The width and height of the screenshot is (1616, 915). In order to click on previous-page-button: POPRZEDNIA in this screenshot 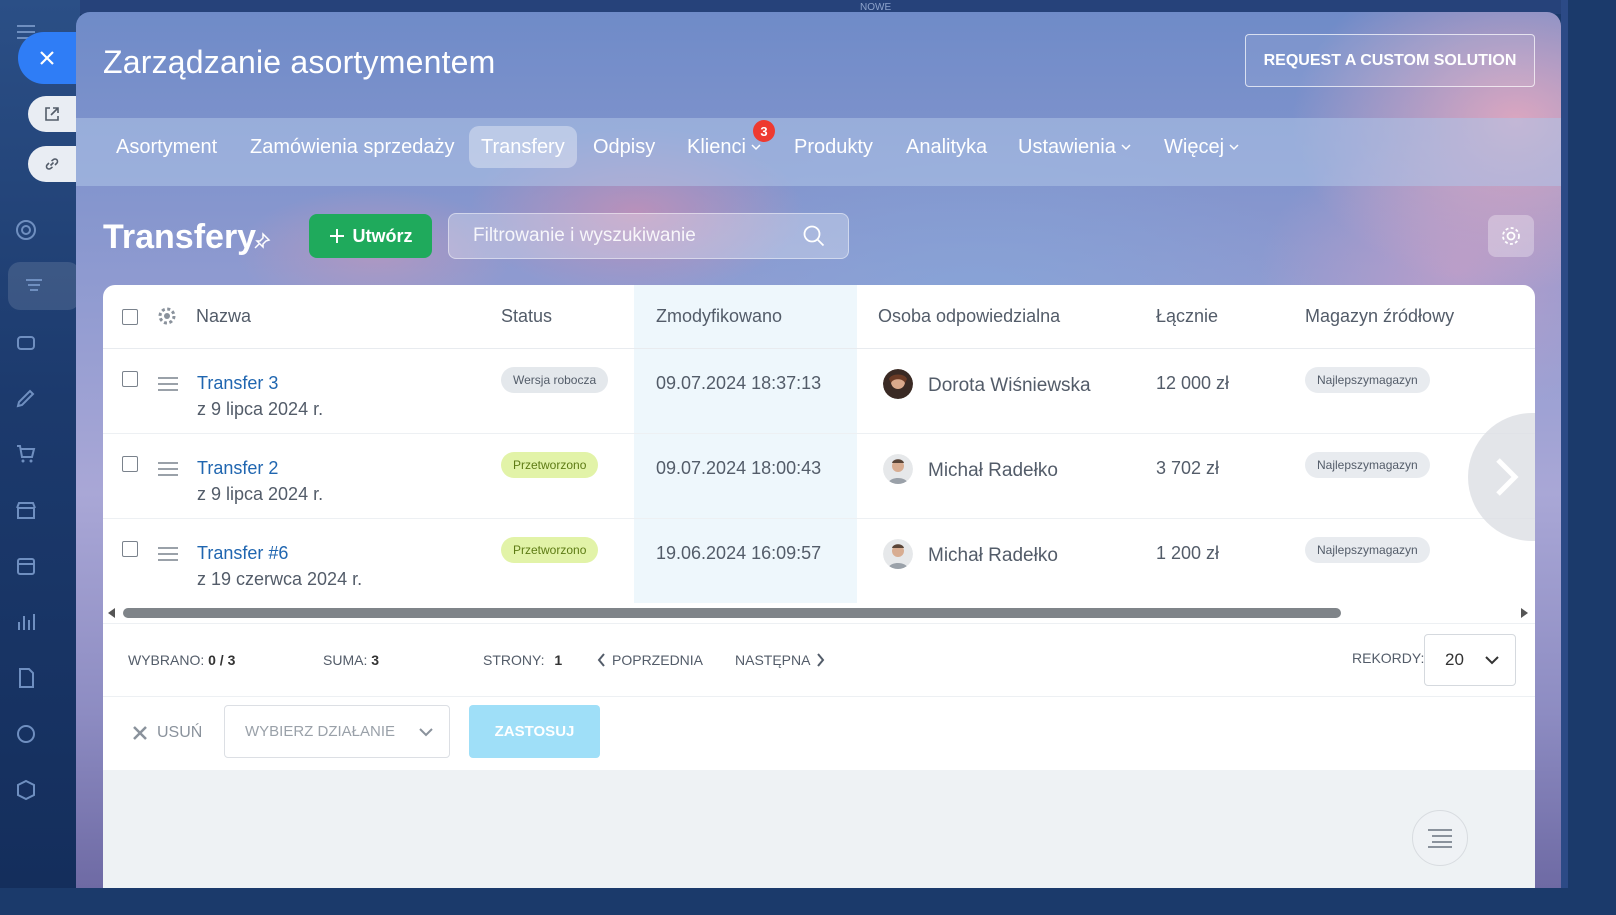, I will do `click(650, 660)`.